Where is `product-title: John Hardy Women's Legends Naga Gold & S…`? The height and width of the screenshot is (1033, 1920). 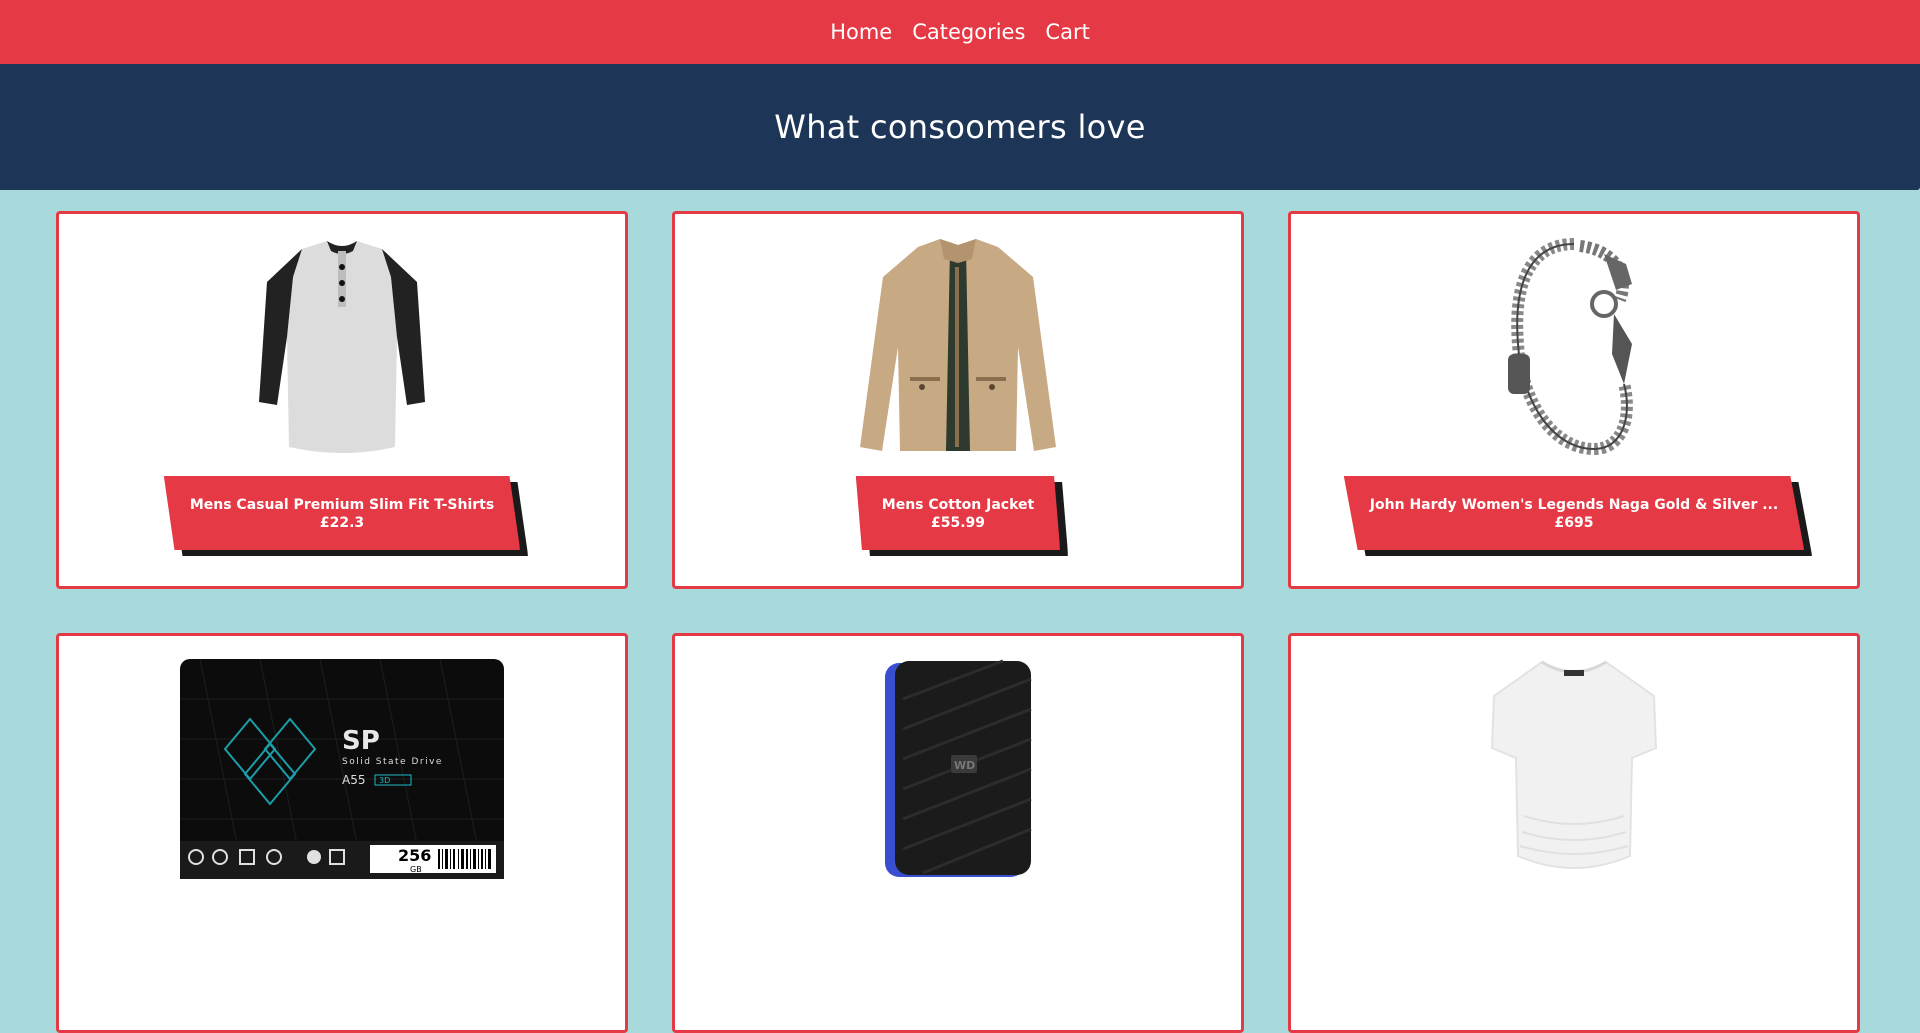
product-title: John Hardy Women's Legends Naga Gold & S… is located at coordinates (1574, 505).